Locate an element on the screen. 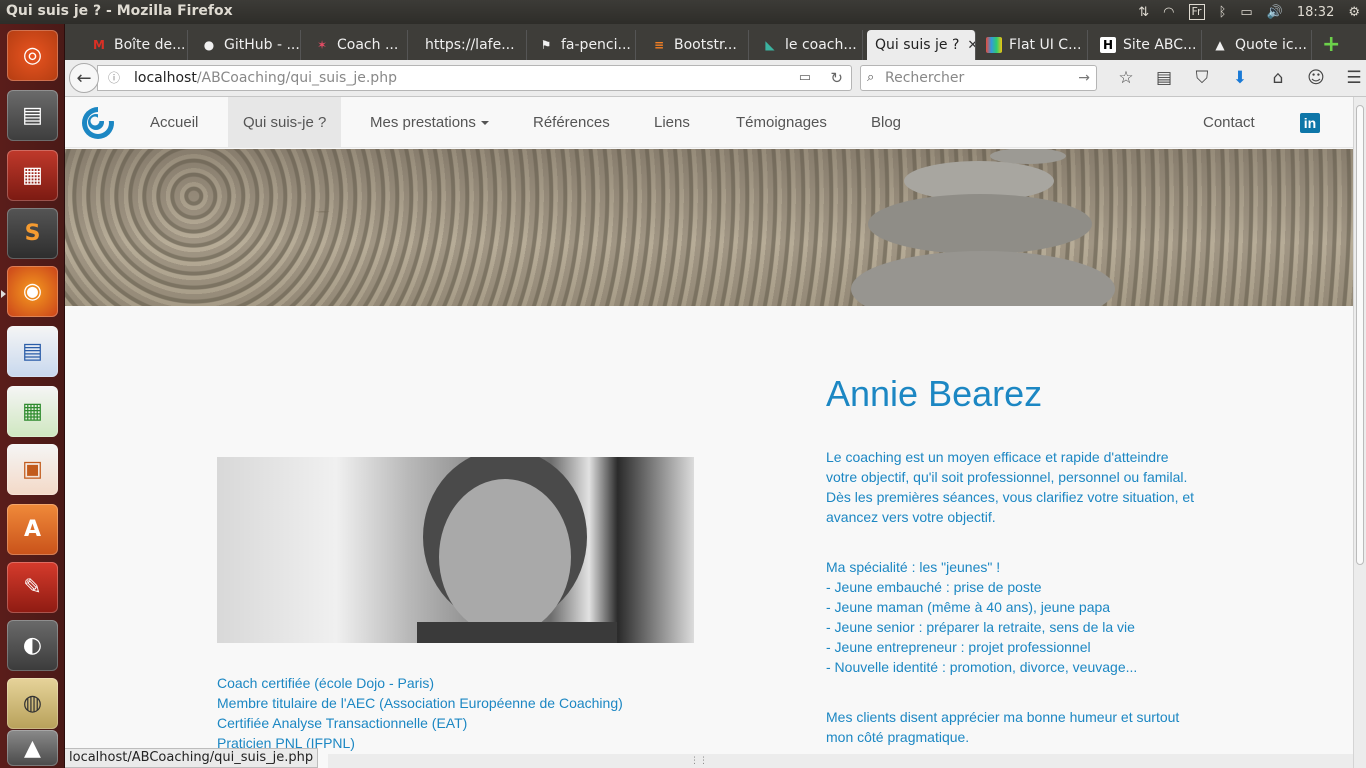 The width and height of the screenshot is (1366, 768). new-tab-icon: + is located at coordinates (1331, 44).